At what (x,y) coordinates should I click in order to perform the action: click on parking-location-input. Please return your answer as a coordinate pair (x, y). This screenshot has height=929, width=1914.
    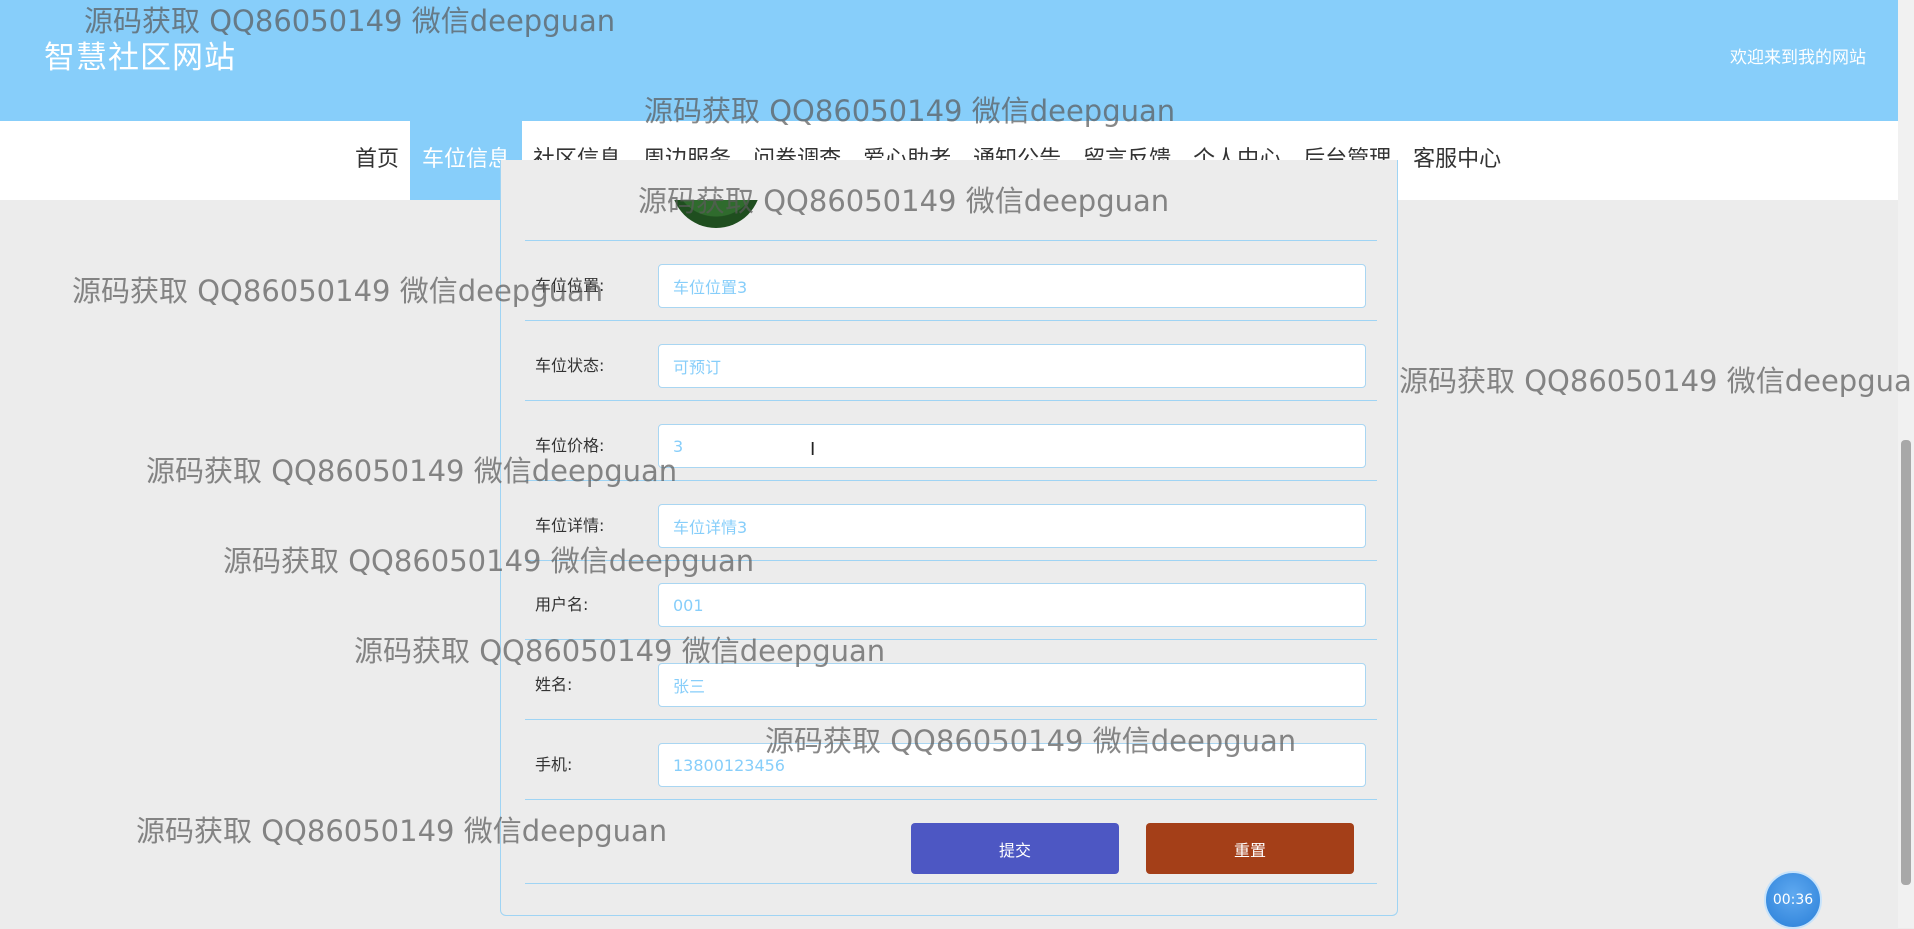
    Looking at the image, I should click on (1012, 286).